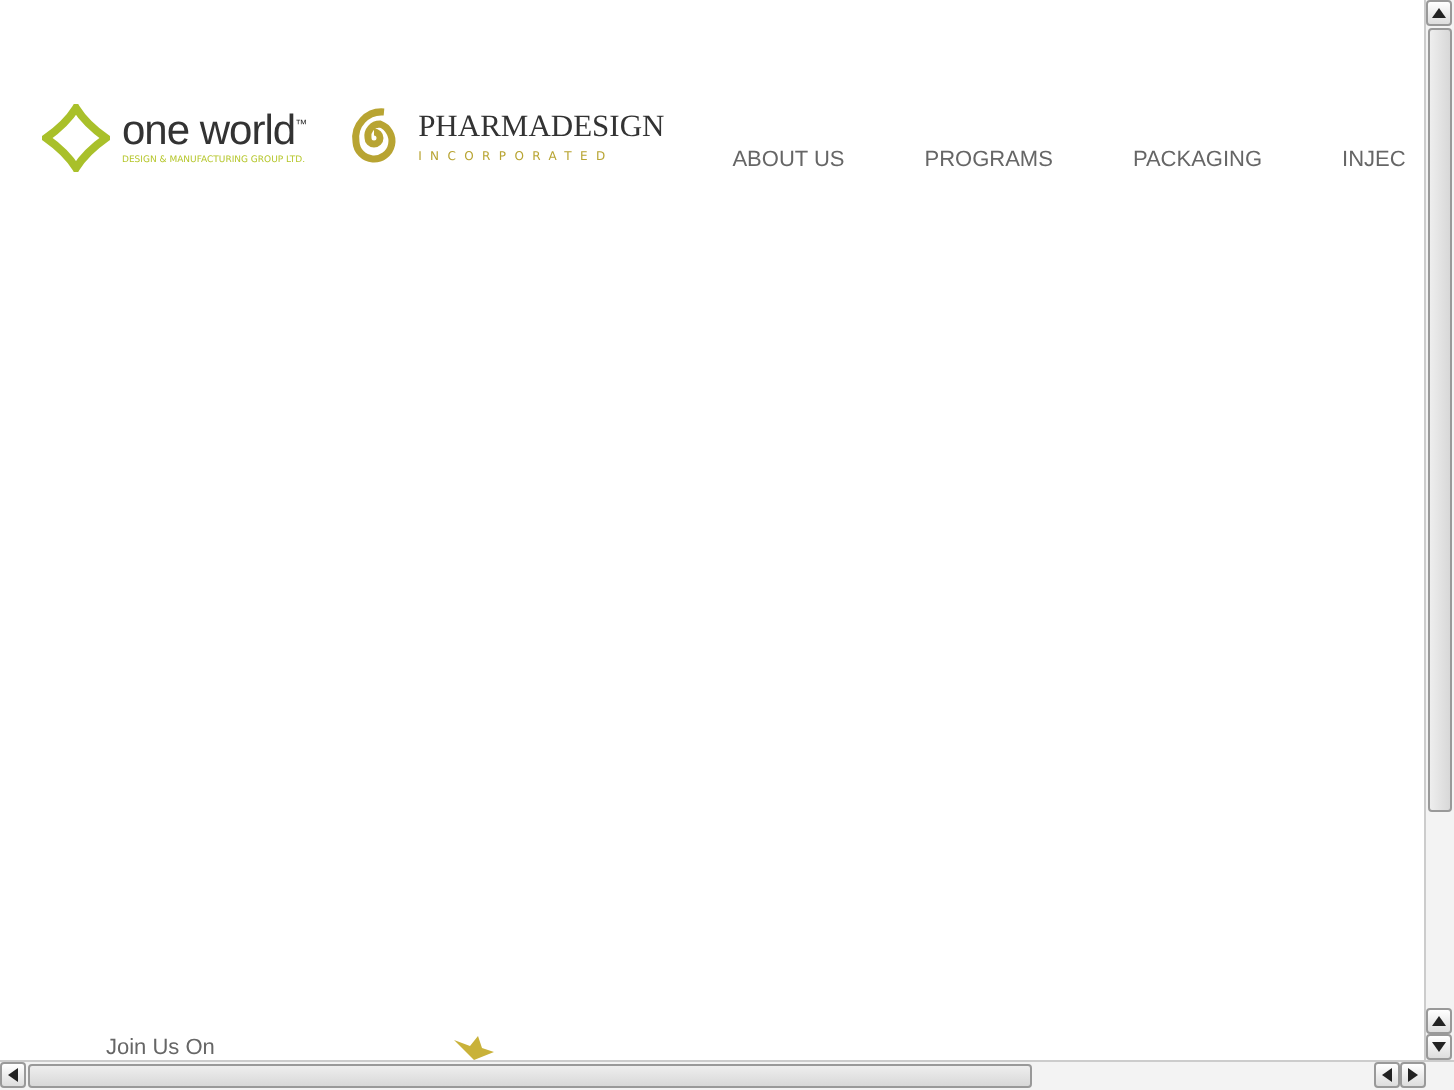 Image resolution: width=1454 pixels, height=1090 pixels. I want to click on join-us-label: Join Us On, so click(160, 1048).